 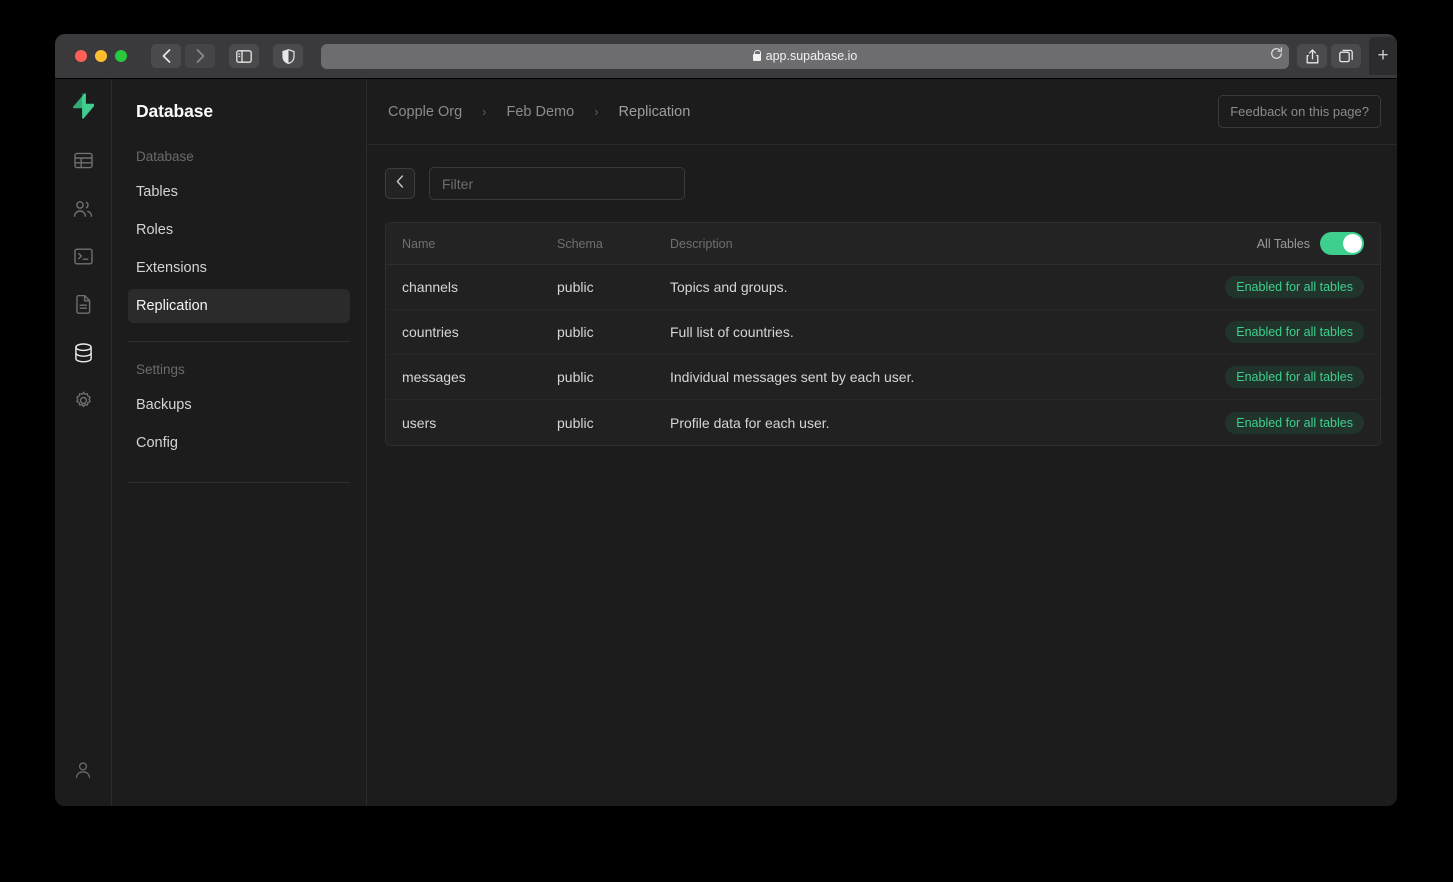 I want to click on cell-description: Full list of countries., so click(x=732, y=332).